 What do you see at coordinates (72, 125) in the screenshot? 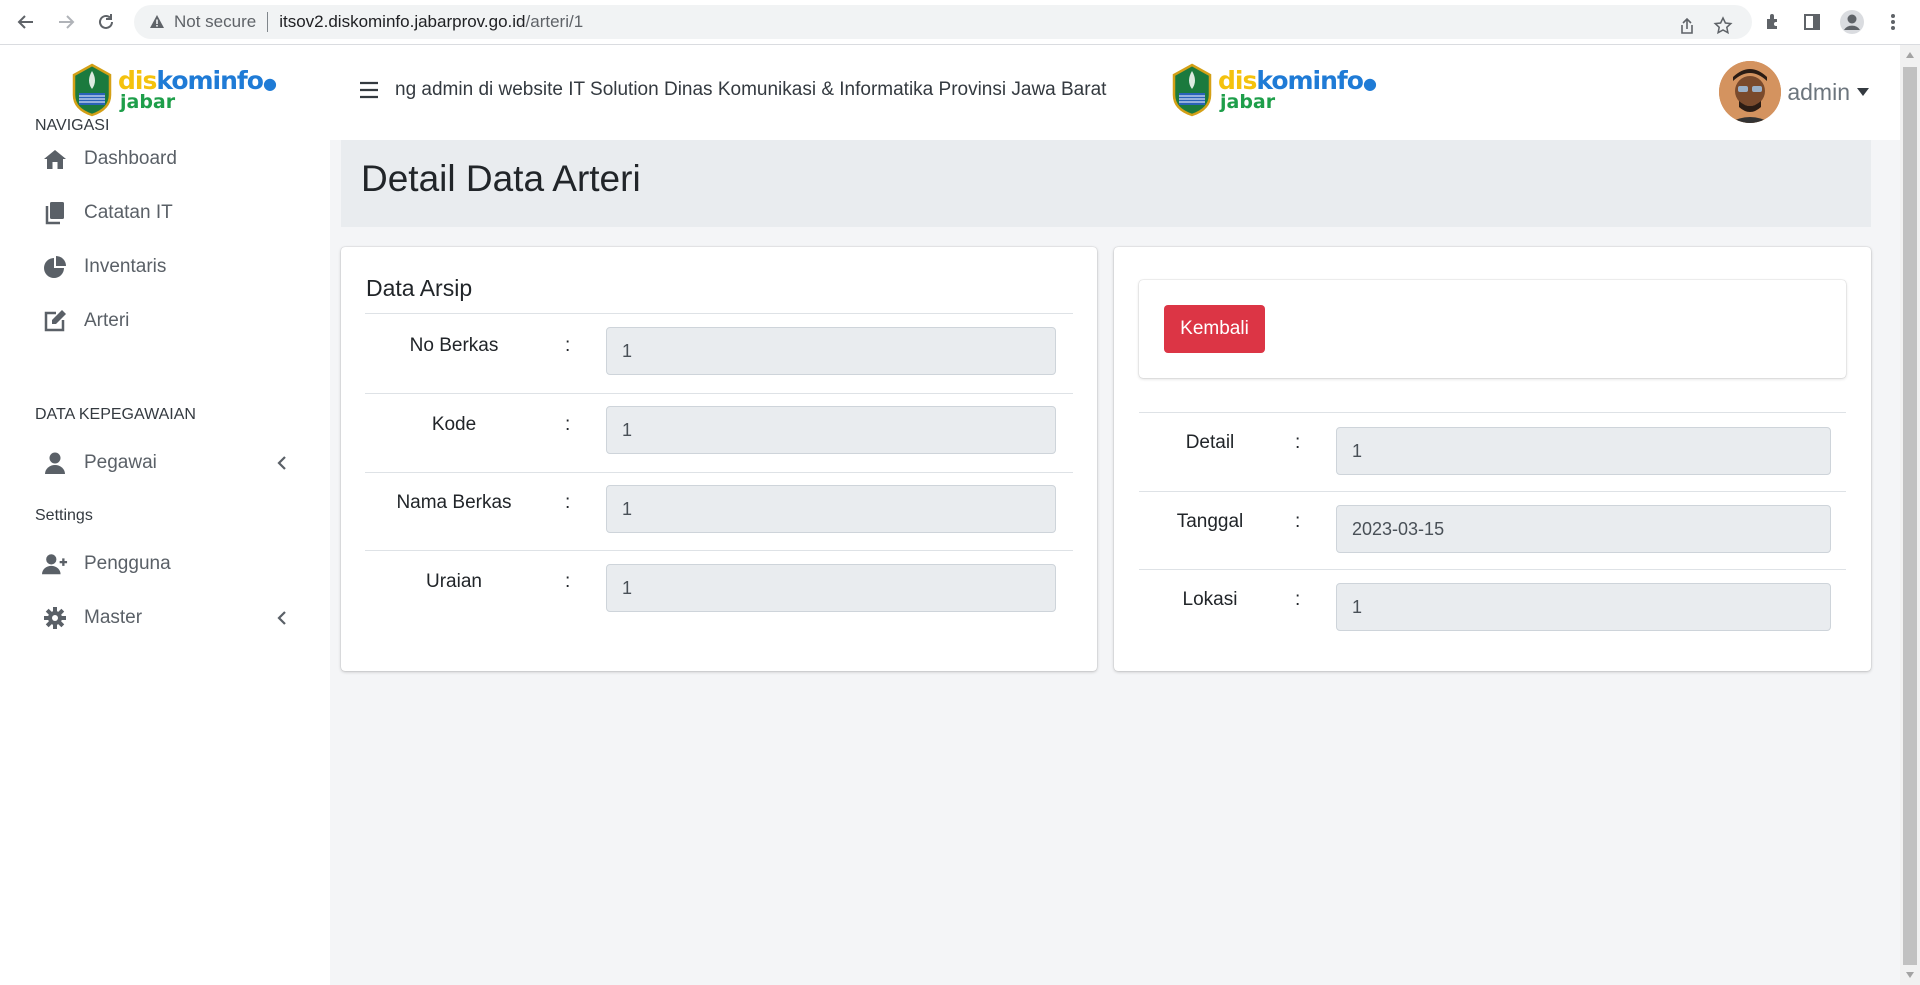
I see `nav-section-navigasi: NAVIGASI` at bounding box center [72, 125].